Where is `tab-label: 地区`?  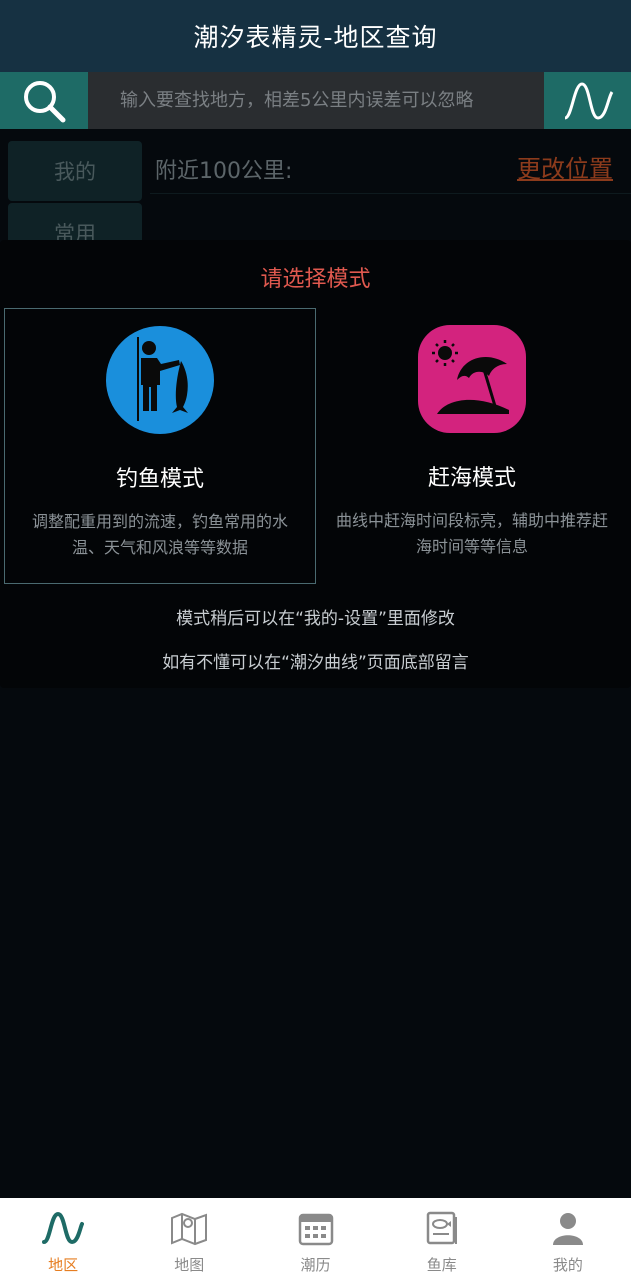
tab-label: 地区 is located at coordinates (63, 1265).